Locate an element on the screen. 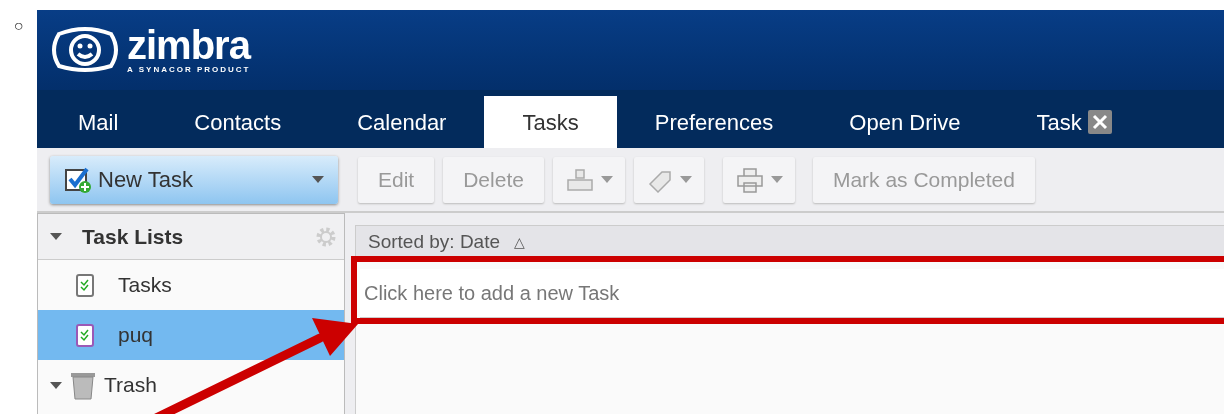 Image resolution: width=1224 pixels, height=414 pixels. tag-menu-button is located at coordinates (668, 179).